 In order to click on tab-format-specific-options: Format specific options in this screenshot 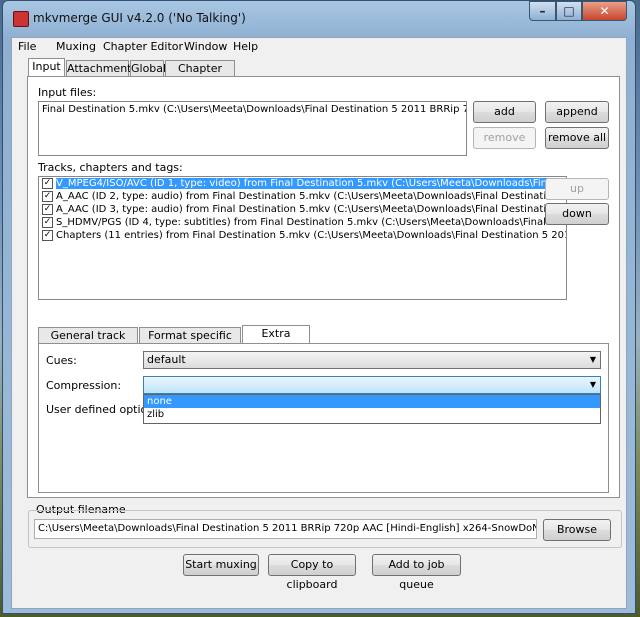, I will do `click(190, 342)`.